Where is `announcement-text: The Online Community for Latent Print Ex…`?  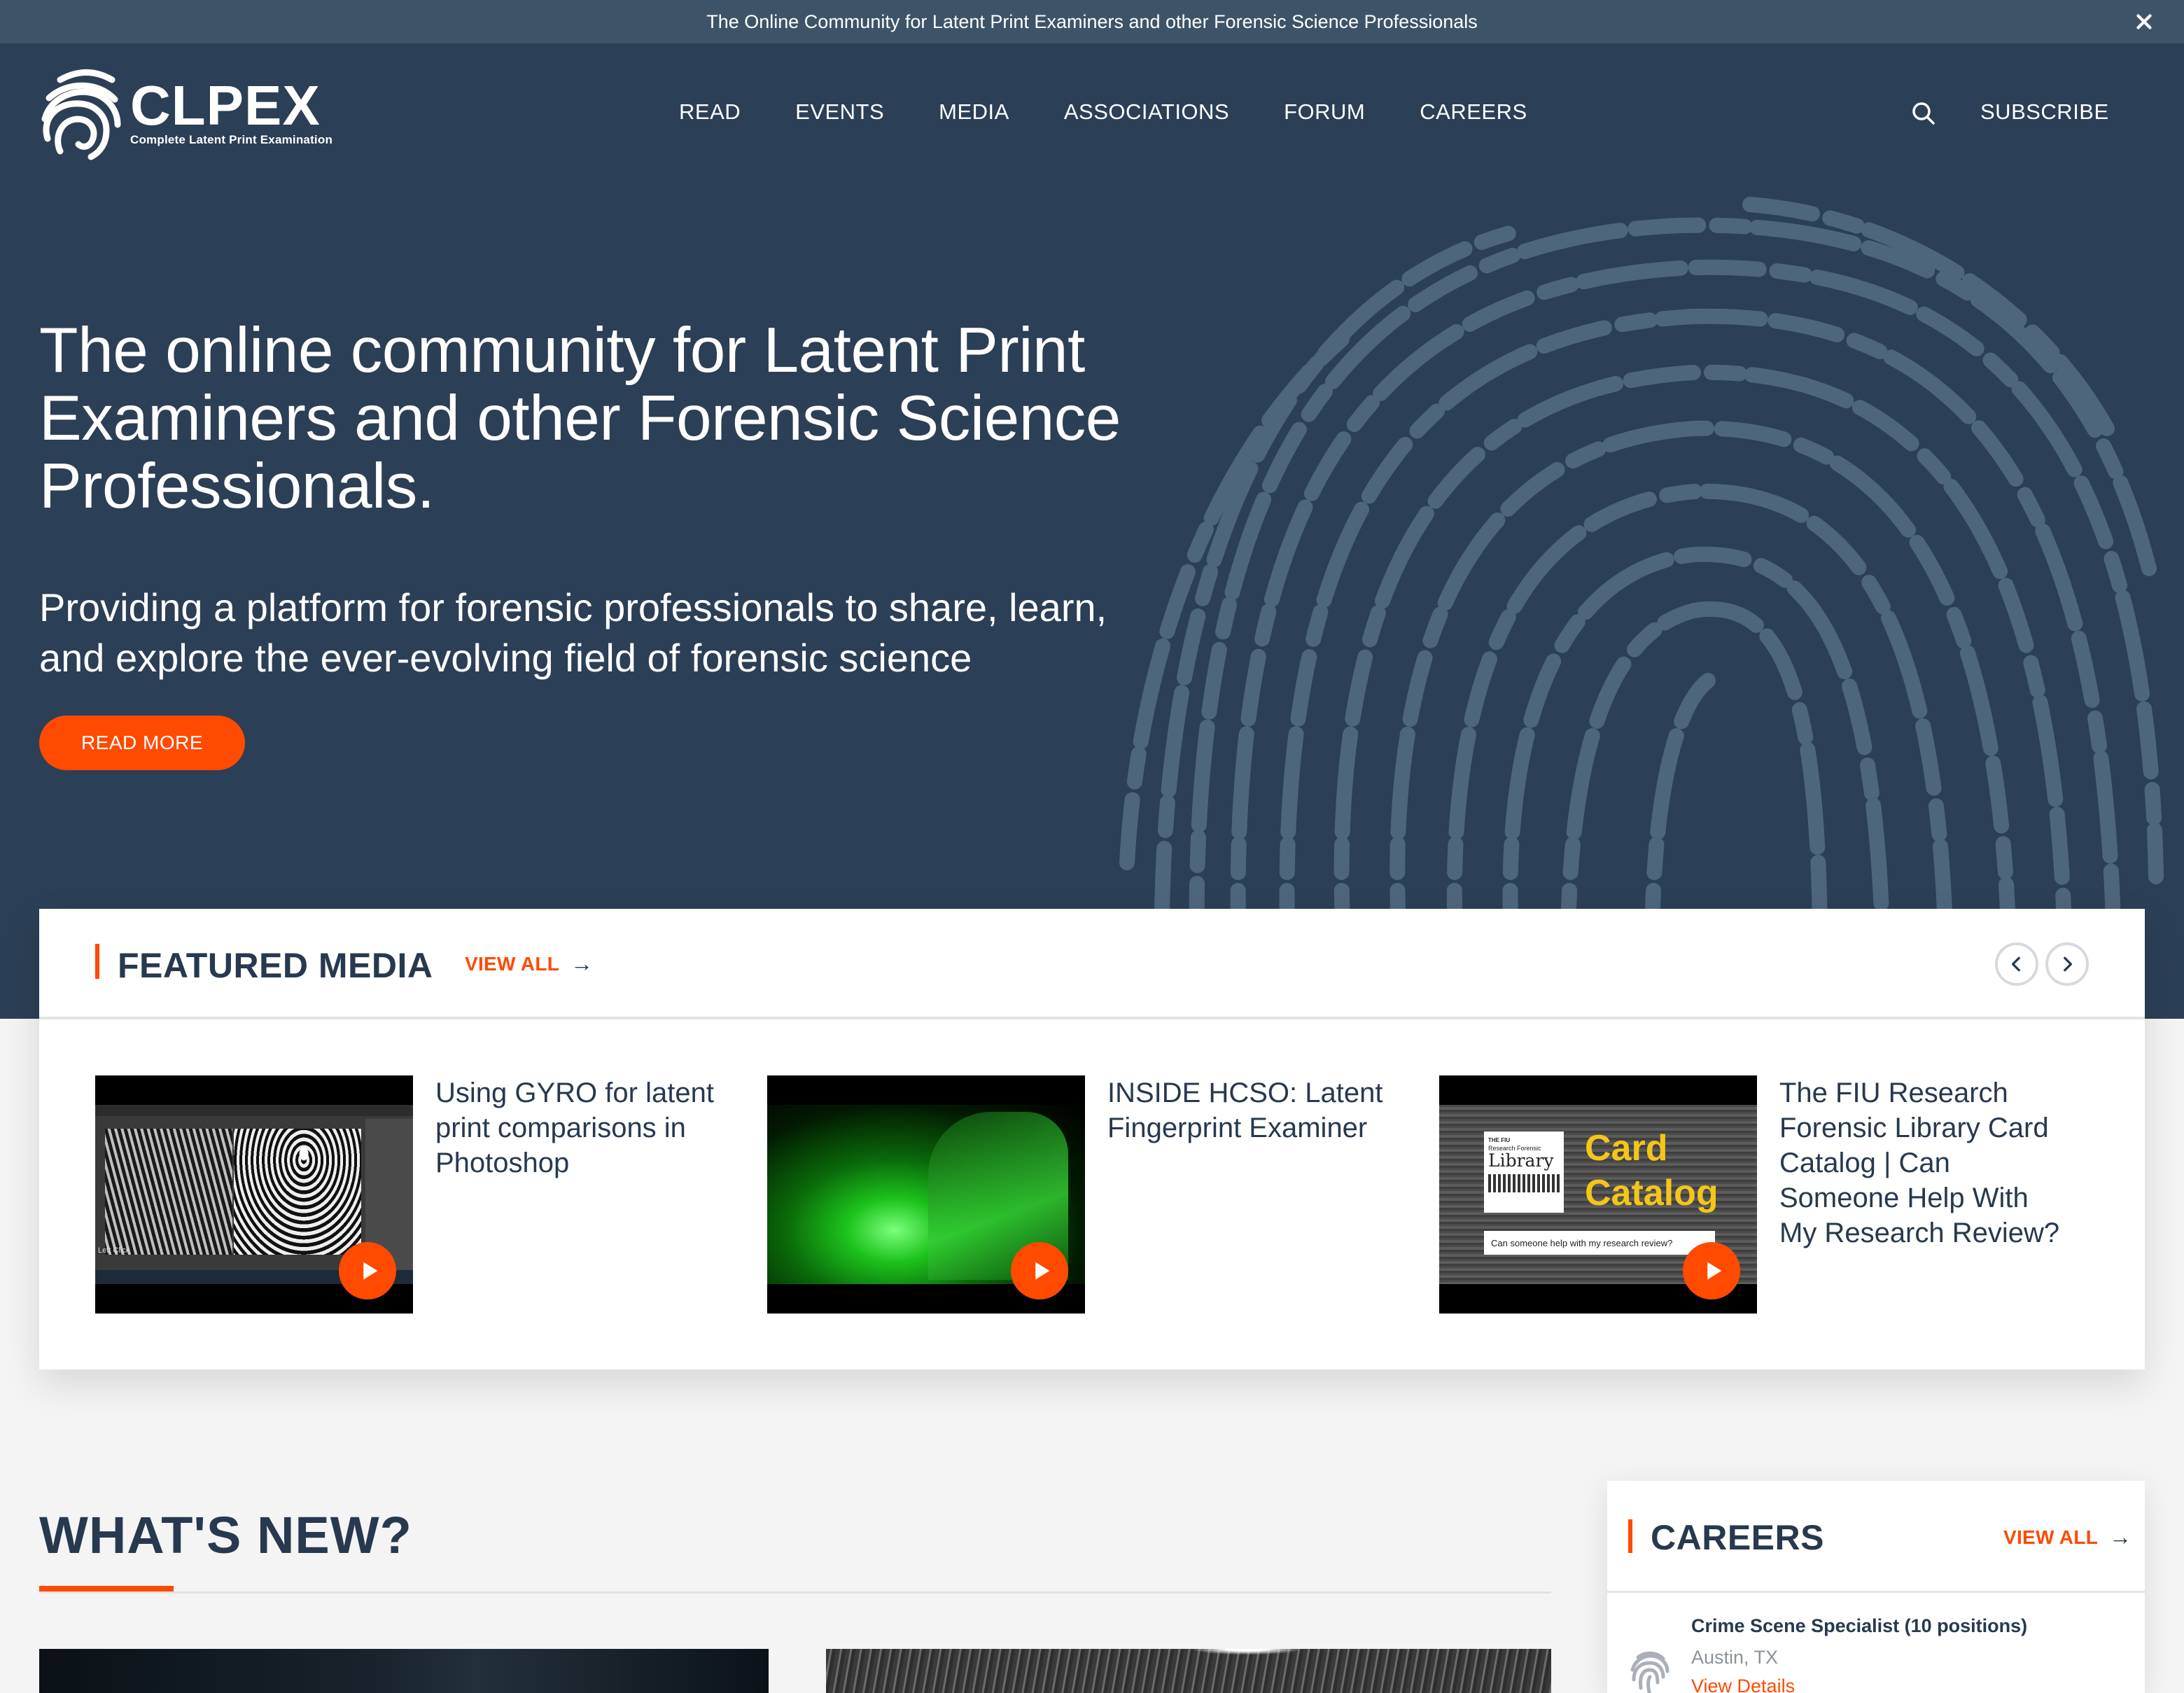
announcement-text: The Online Community for Latent Print Ex… is located at coordinates (1092, 21).